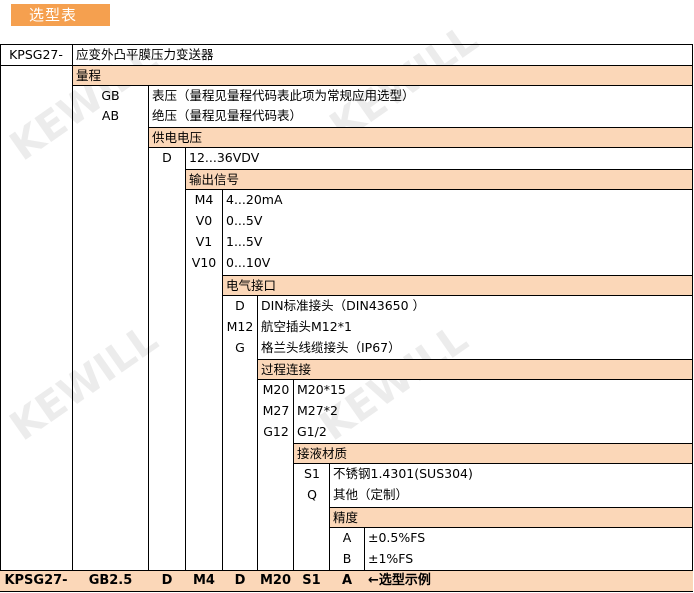  I want to click on power-header: 供电电压, so click(420, 137).